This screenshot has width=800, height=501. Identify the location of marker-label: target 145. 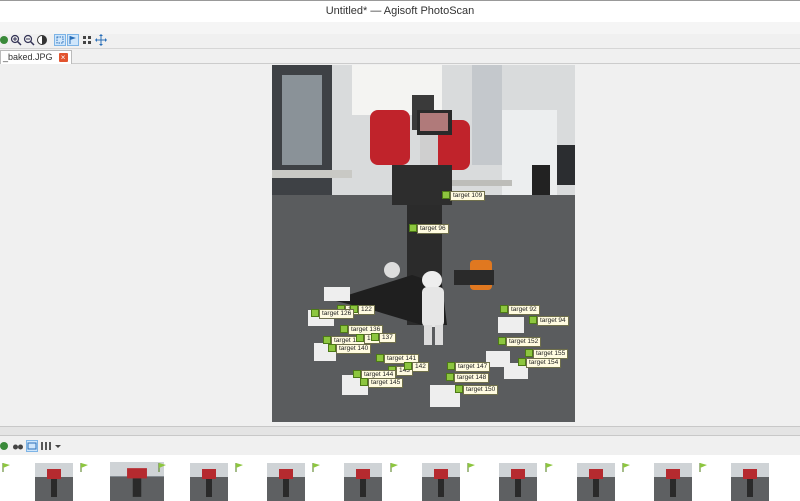
(386, 383).